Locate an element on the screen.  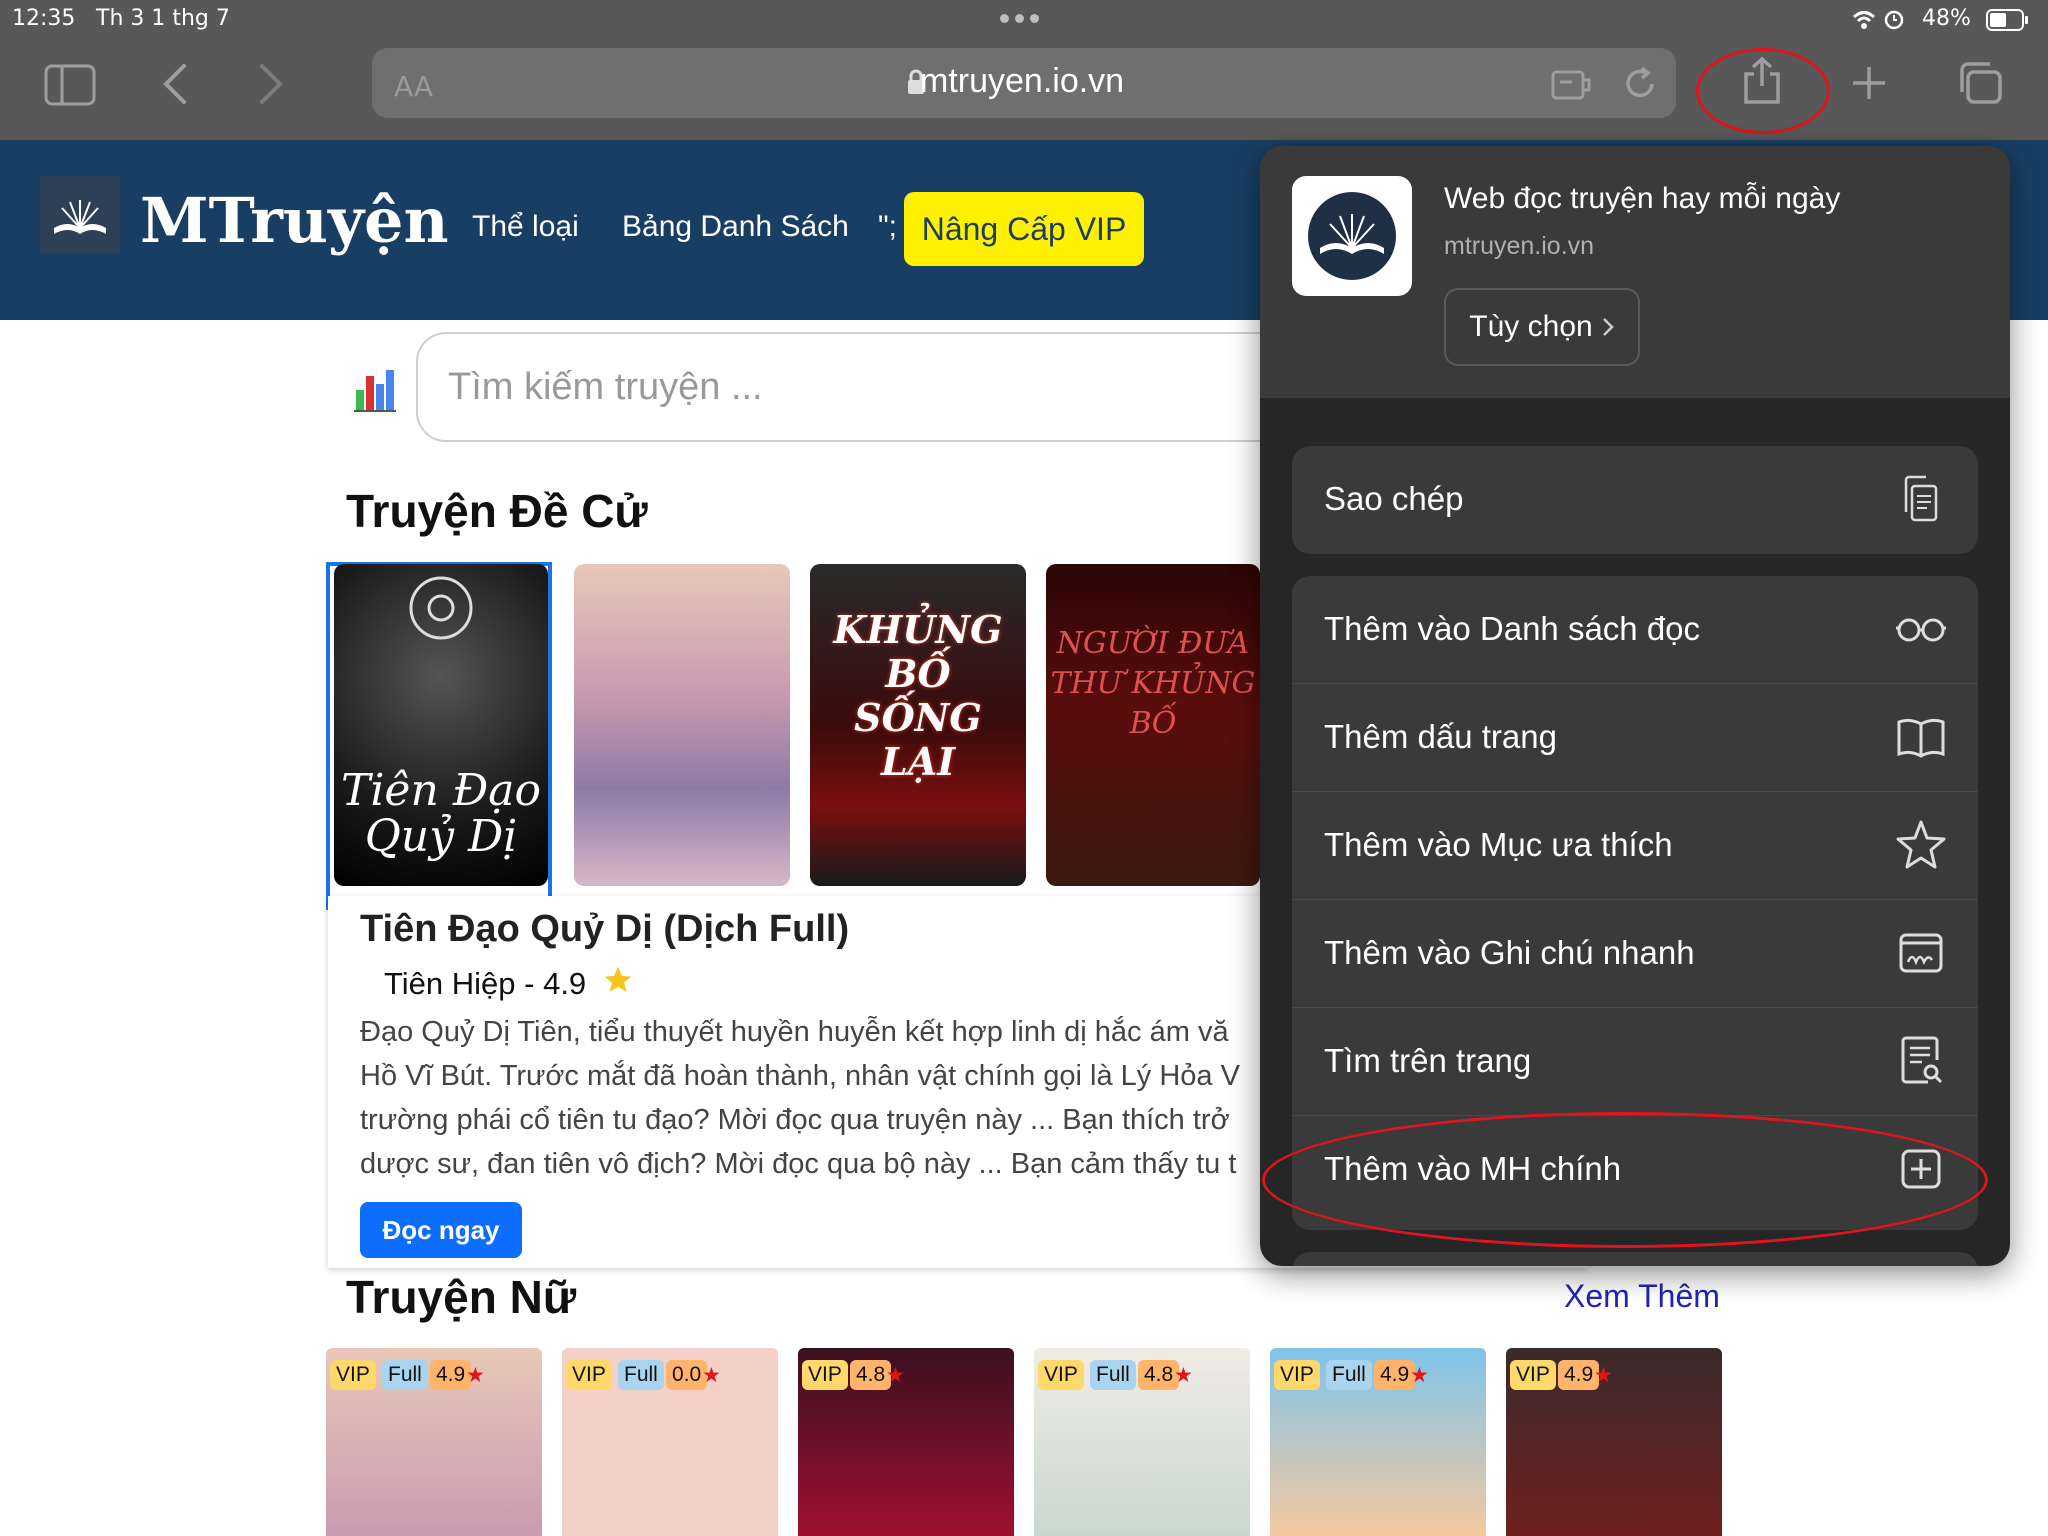
star-icon is located at coordinates (1921, 844).